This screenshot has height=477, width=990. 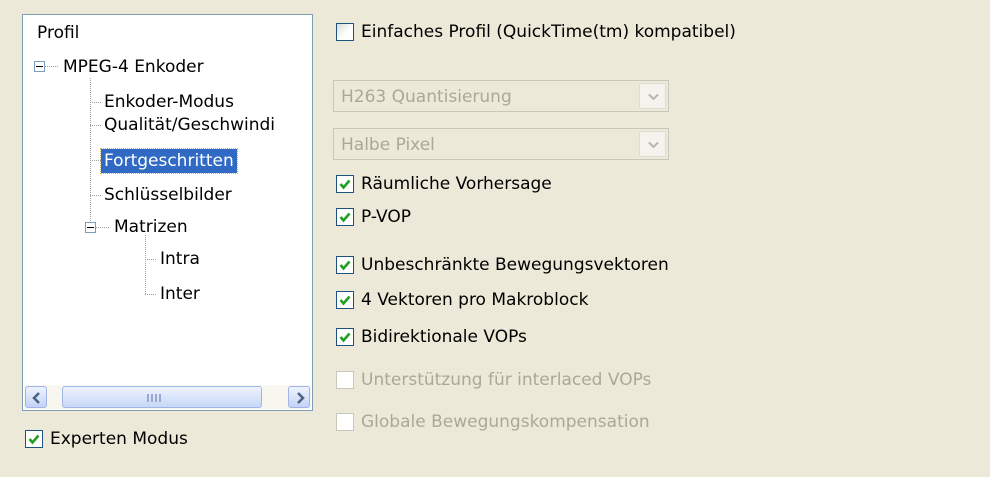 I want to click on spatial-prediction-checkbox, so click(x=345, y=184).